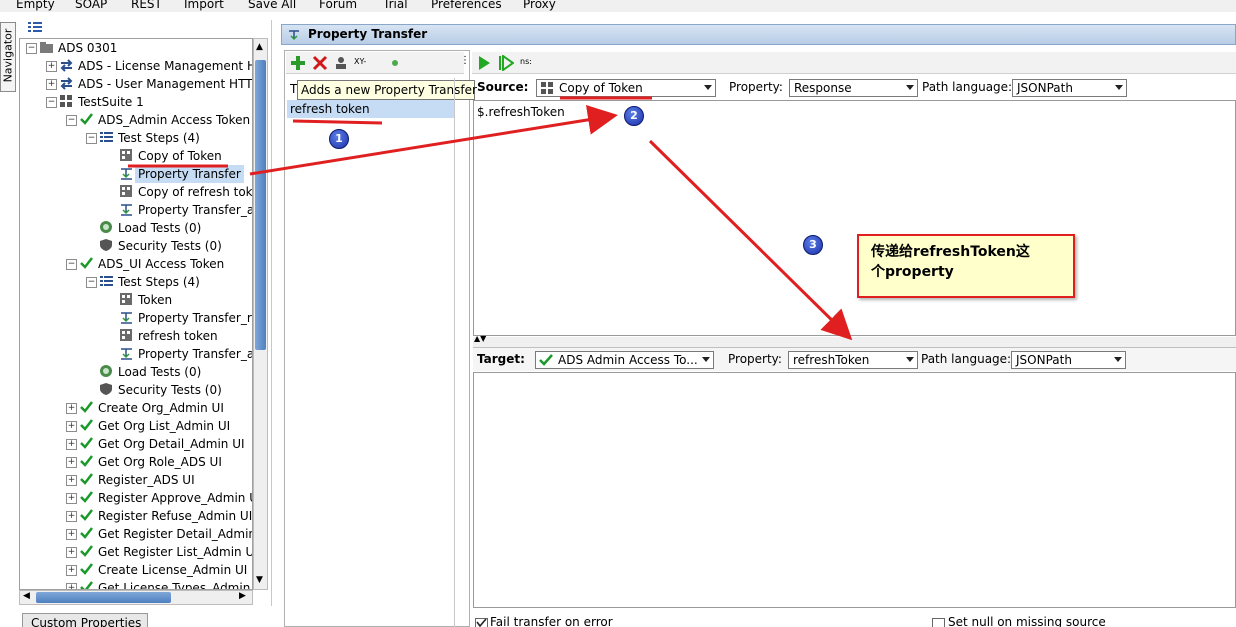 The height and width of the screenshot is (627, 1236). I want to click on tree-vertical-scroll-thumb, so click(260, 205).